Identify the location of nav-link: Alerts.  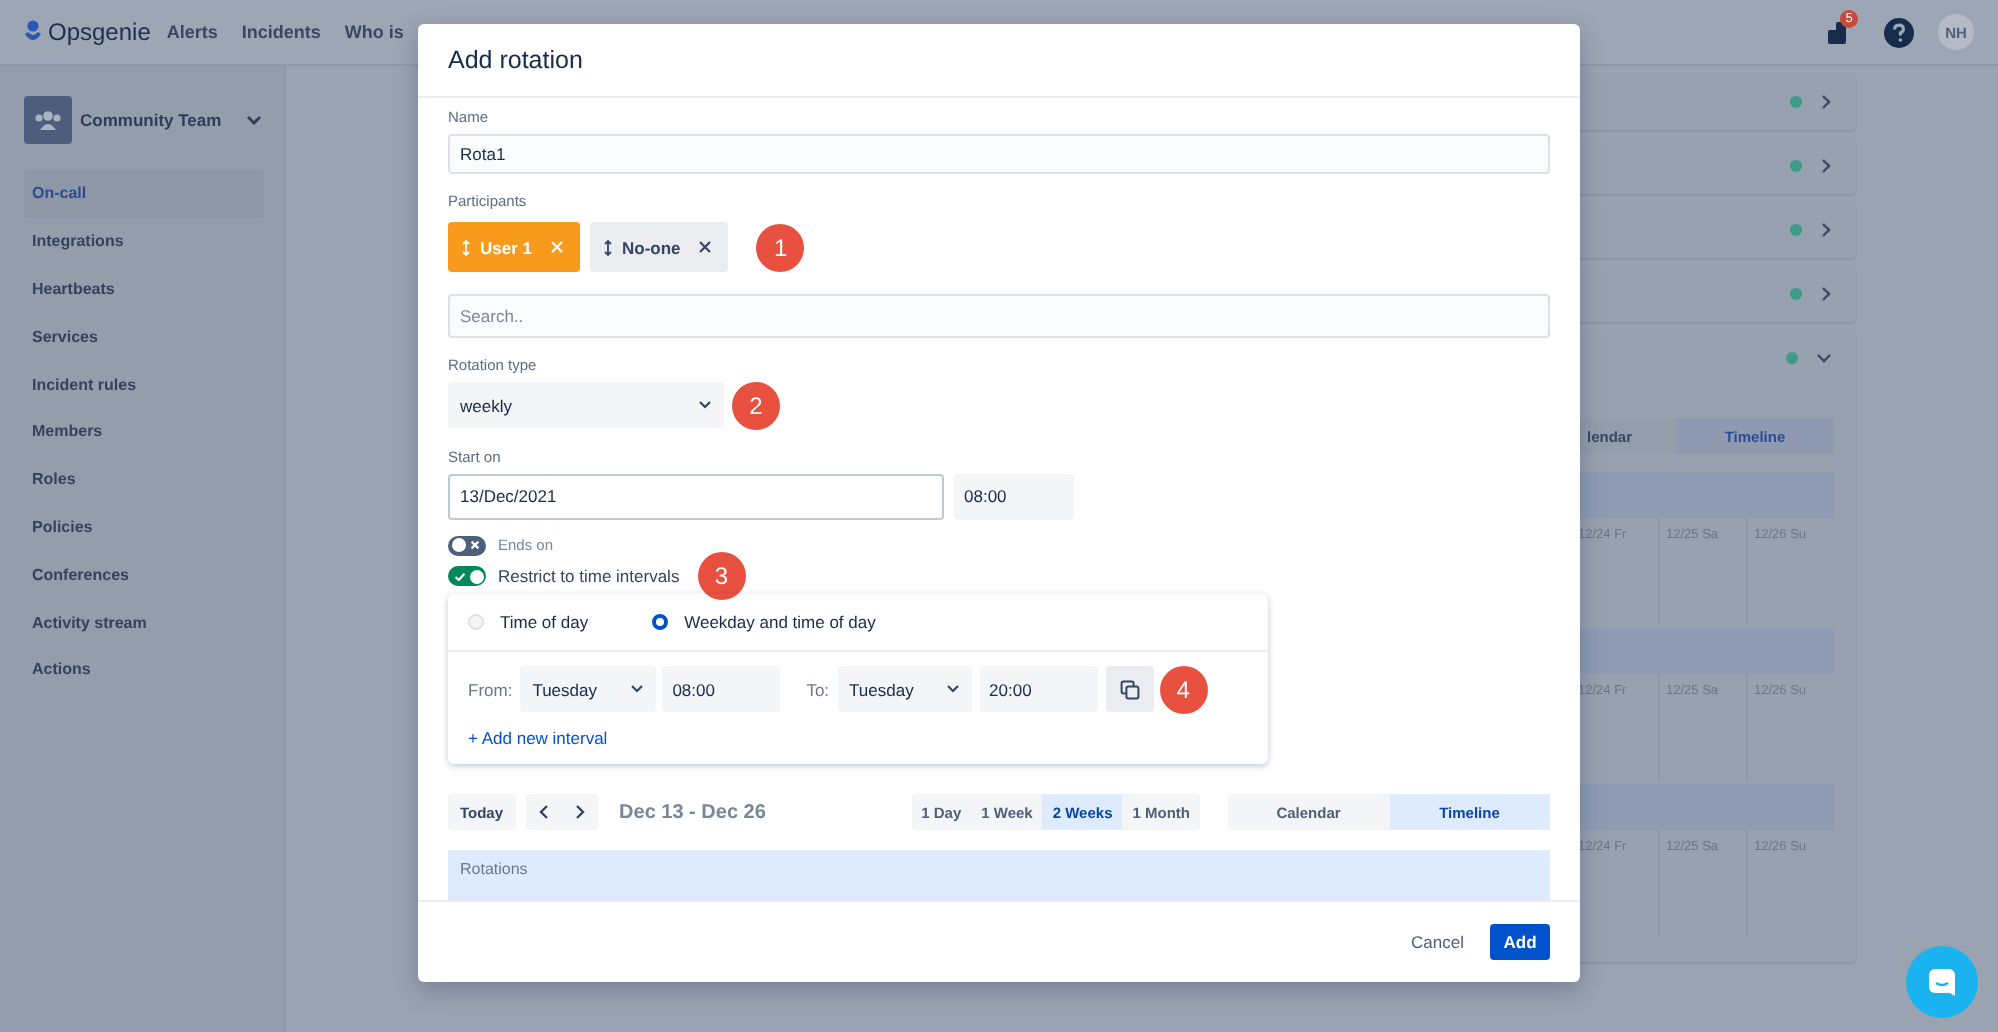
(192, 32).